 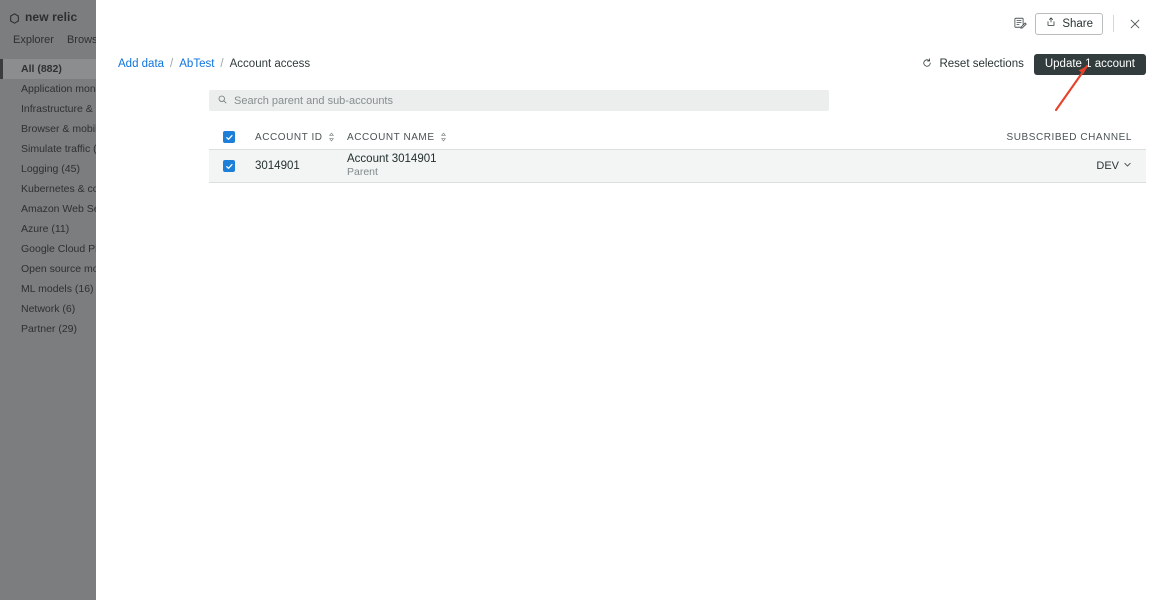 I want to click on share-upload-icon, so click(x=1051, y=24).